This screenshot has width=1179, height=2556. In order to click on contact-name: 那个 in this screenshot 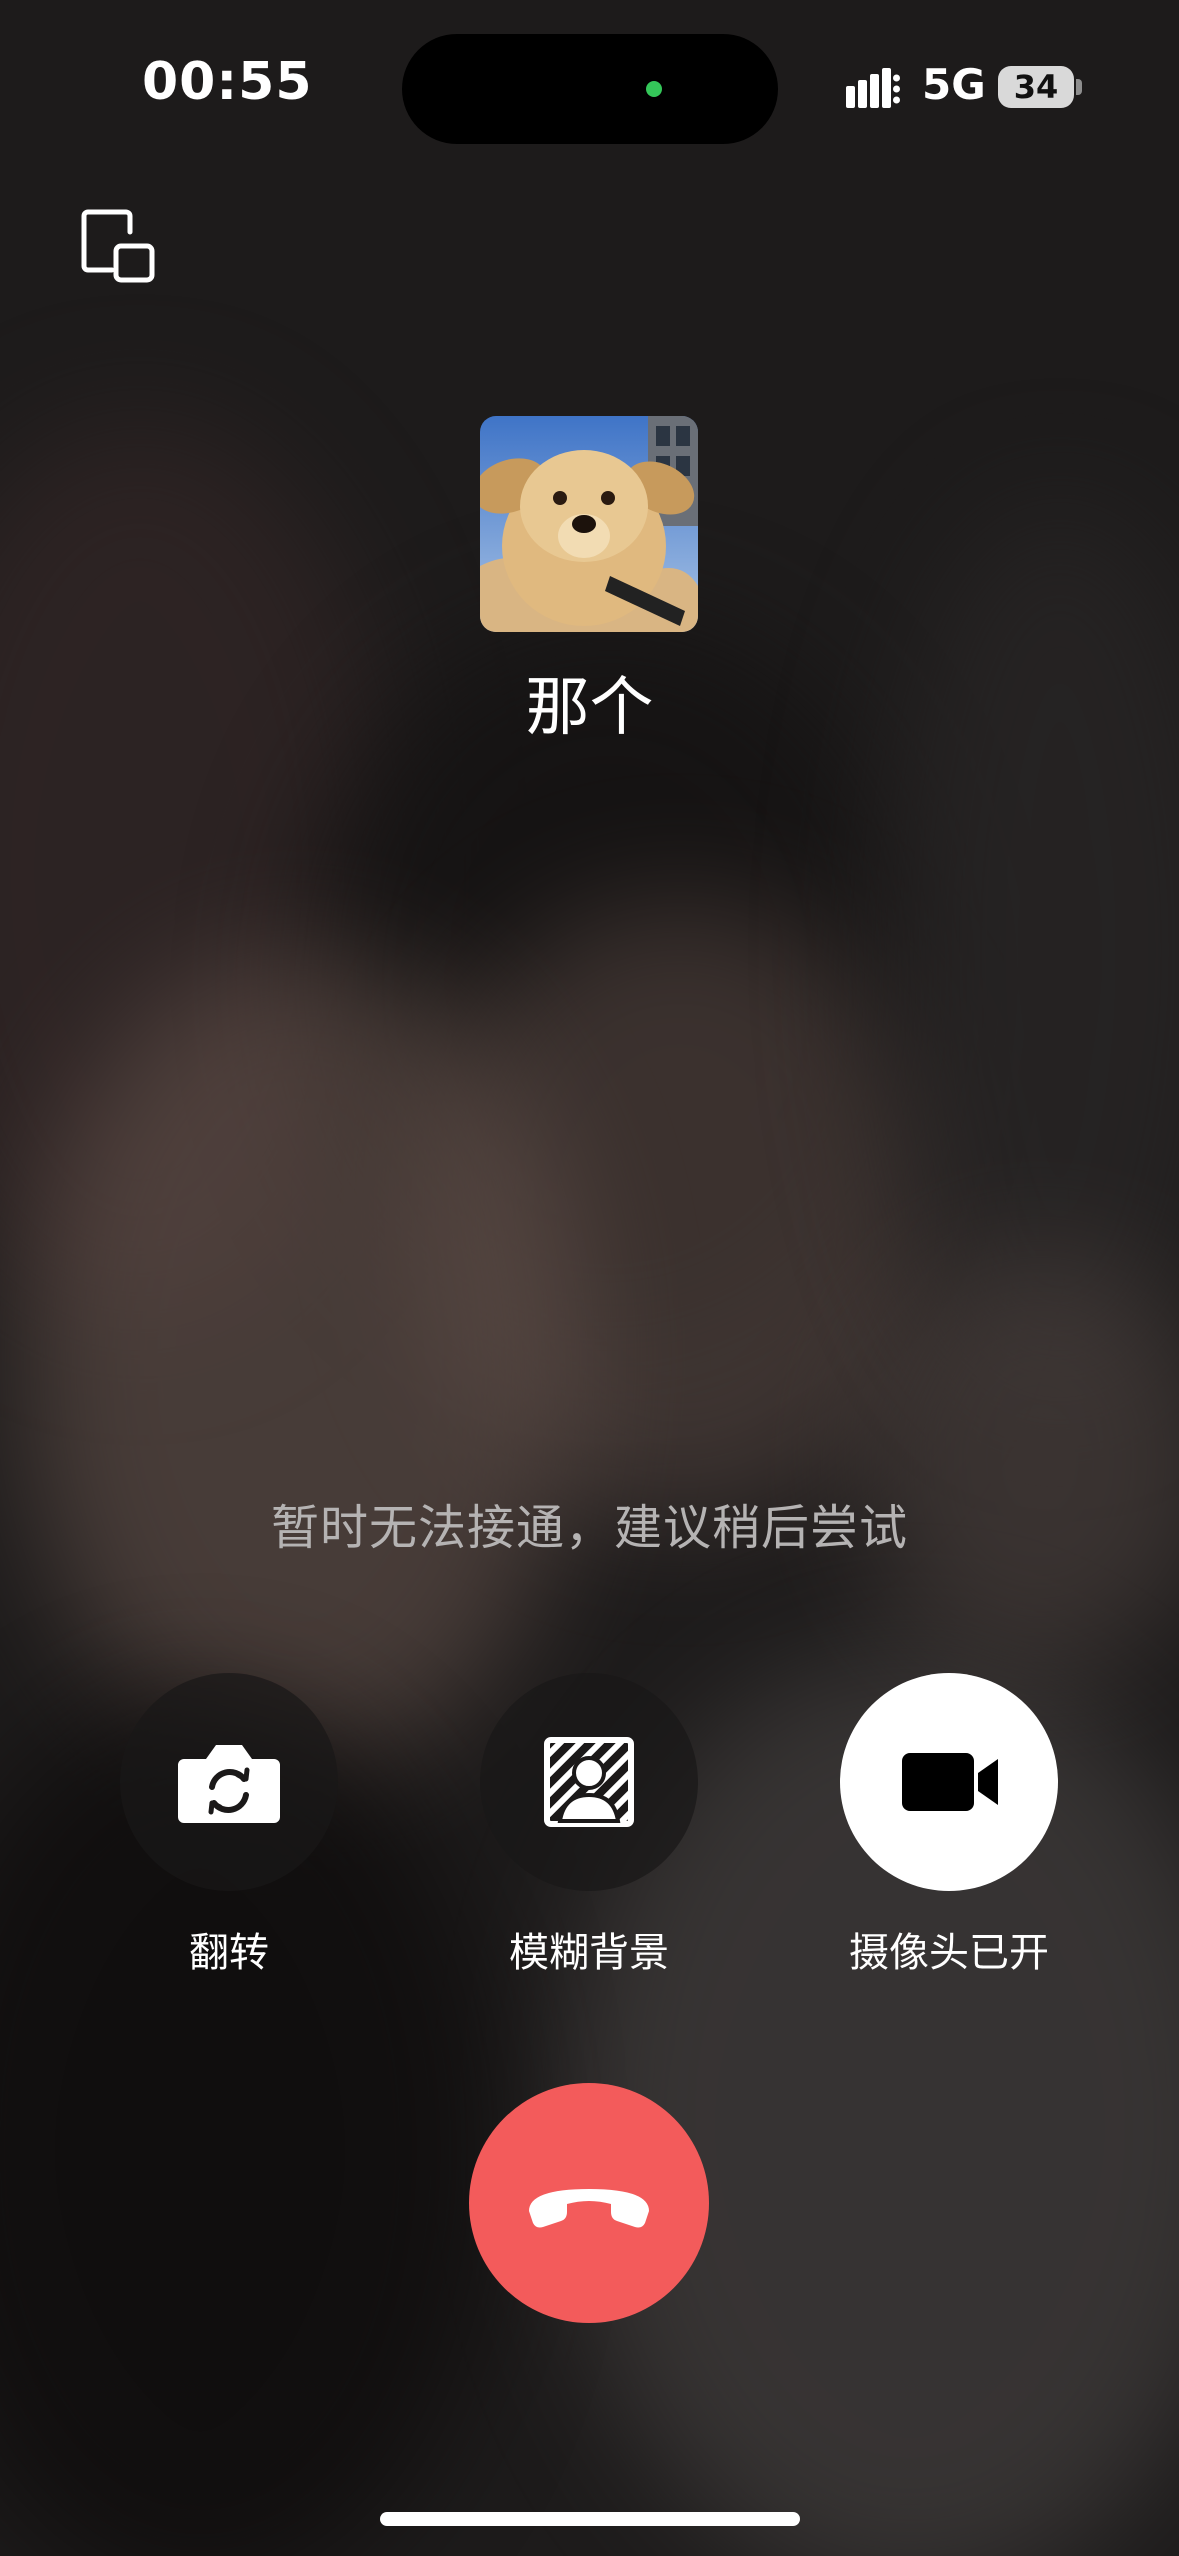, I will do `click(589, 708)`.